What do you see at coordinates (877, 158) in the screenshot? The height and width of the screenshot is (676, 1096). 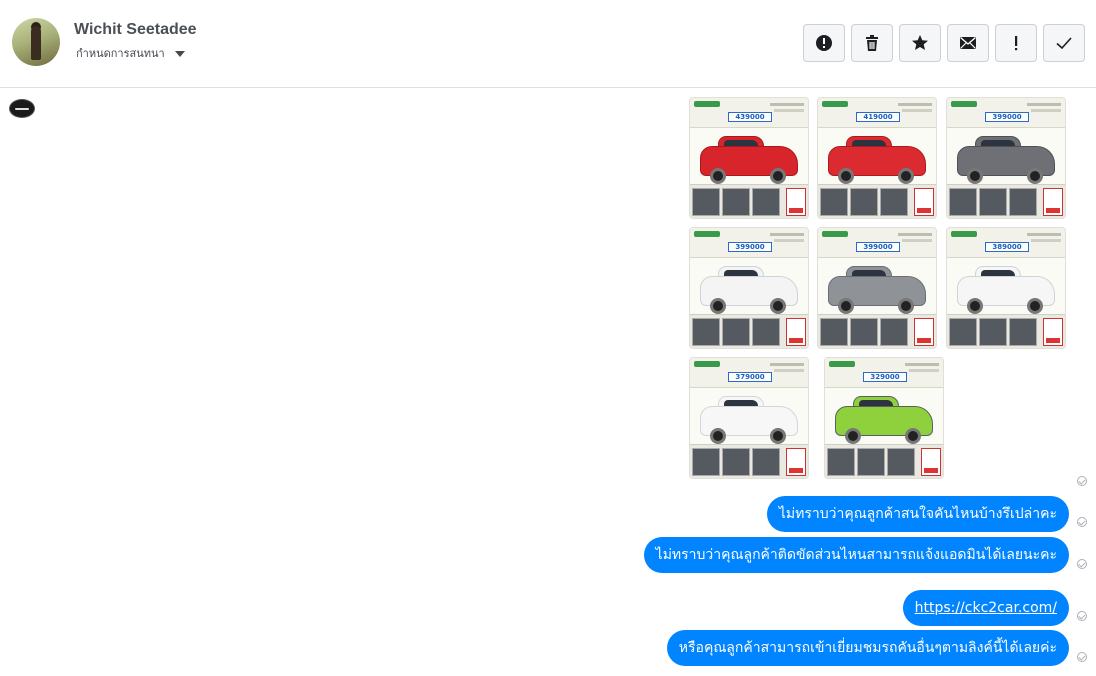 I see `car-listing-image: 419000` at bounding box center [877, 158].